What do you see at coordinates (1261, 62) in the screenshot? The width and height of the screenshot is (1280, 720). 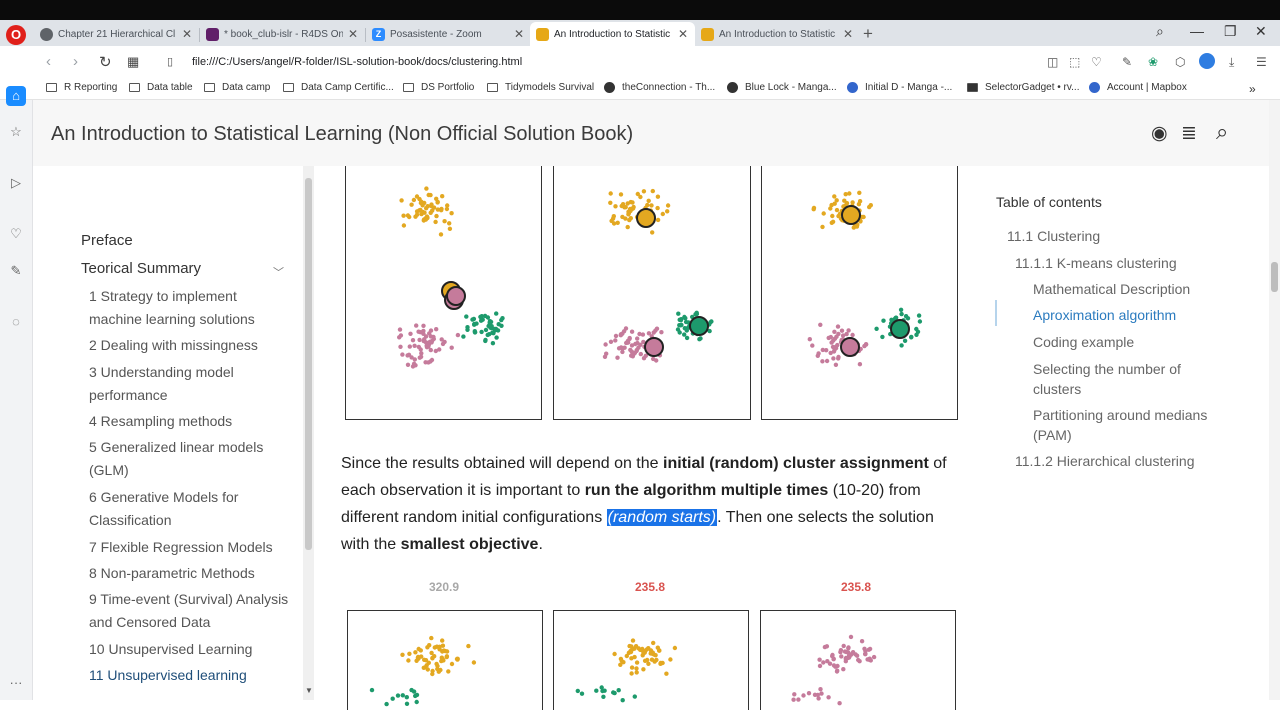 I see `settings-menu-icon: ☰` at bounding box center [1261, 62].